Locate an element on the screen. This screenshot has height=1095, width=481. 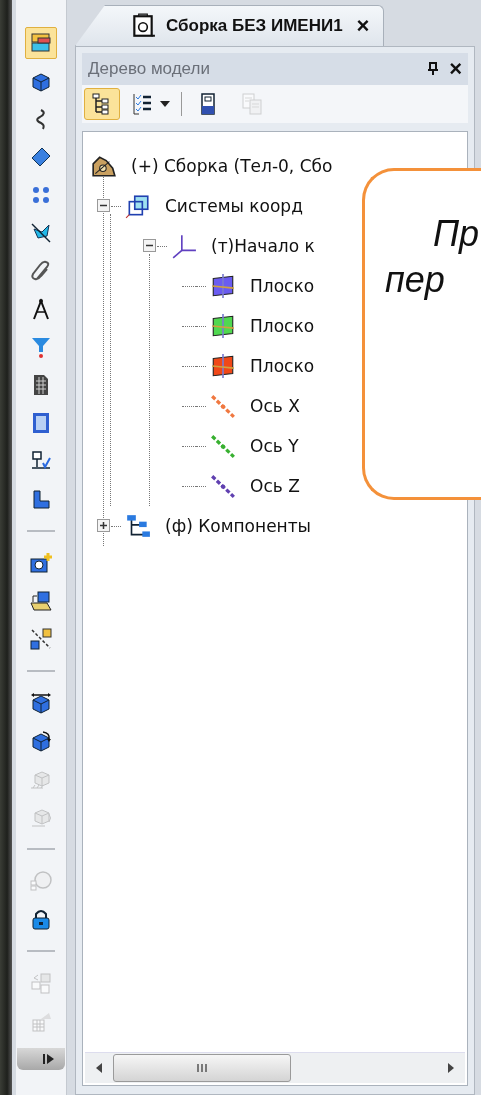
panel-title: Дерево модели is located at coordinates (149, 69).